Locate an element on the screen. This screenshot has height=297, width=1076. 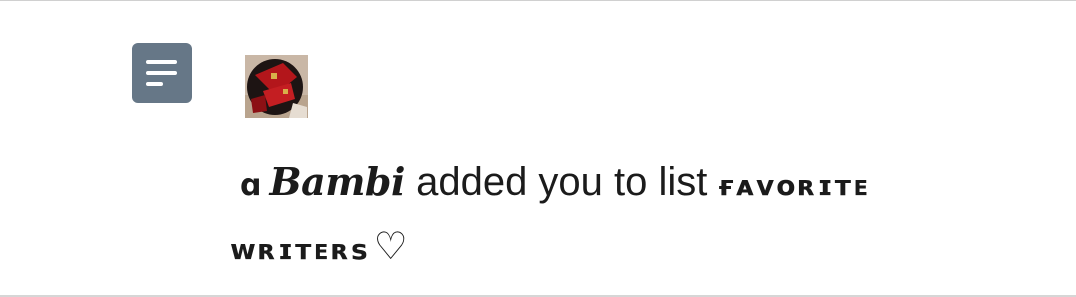
top-divider is located at coordinates (538, 0).